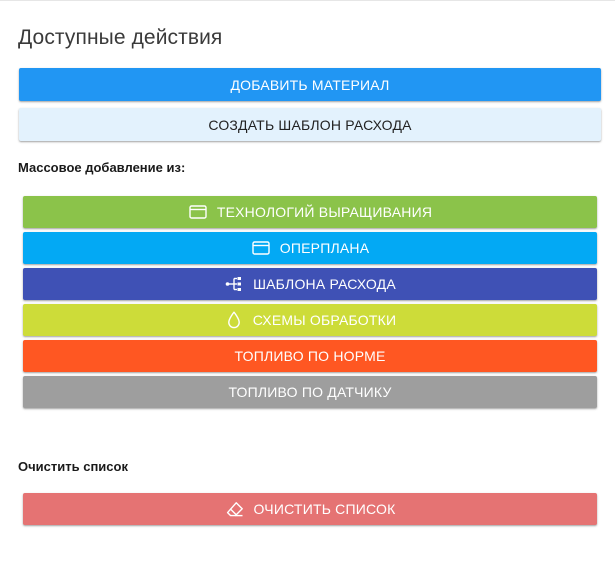 This screenshot has width=615, height=576. Describe the element at coordinates (235, 509) in the screenshot. I see `eraser-icon` at that location.